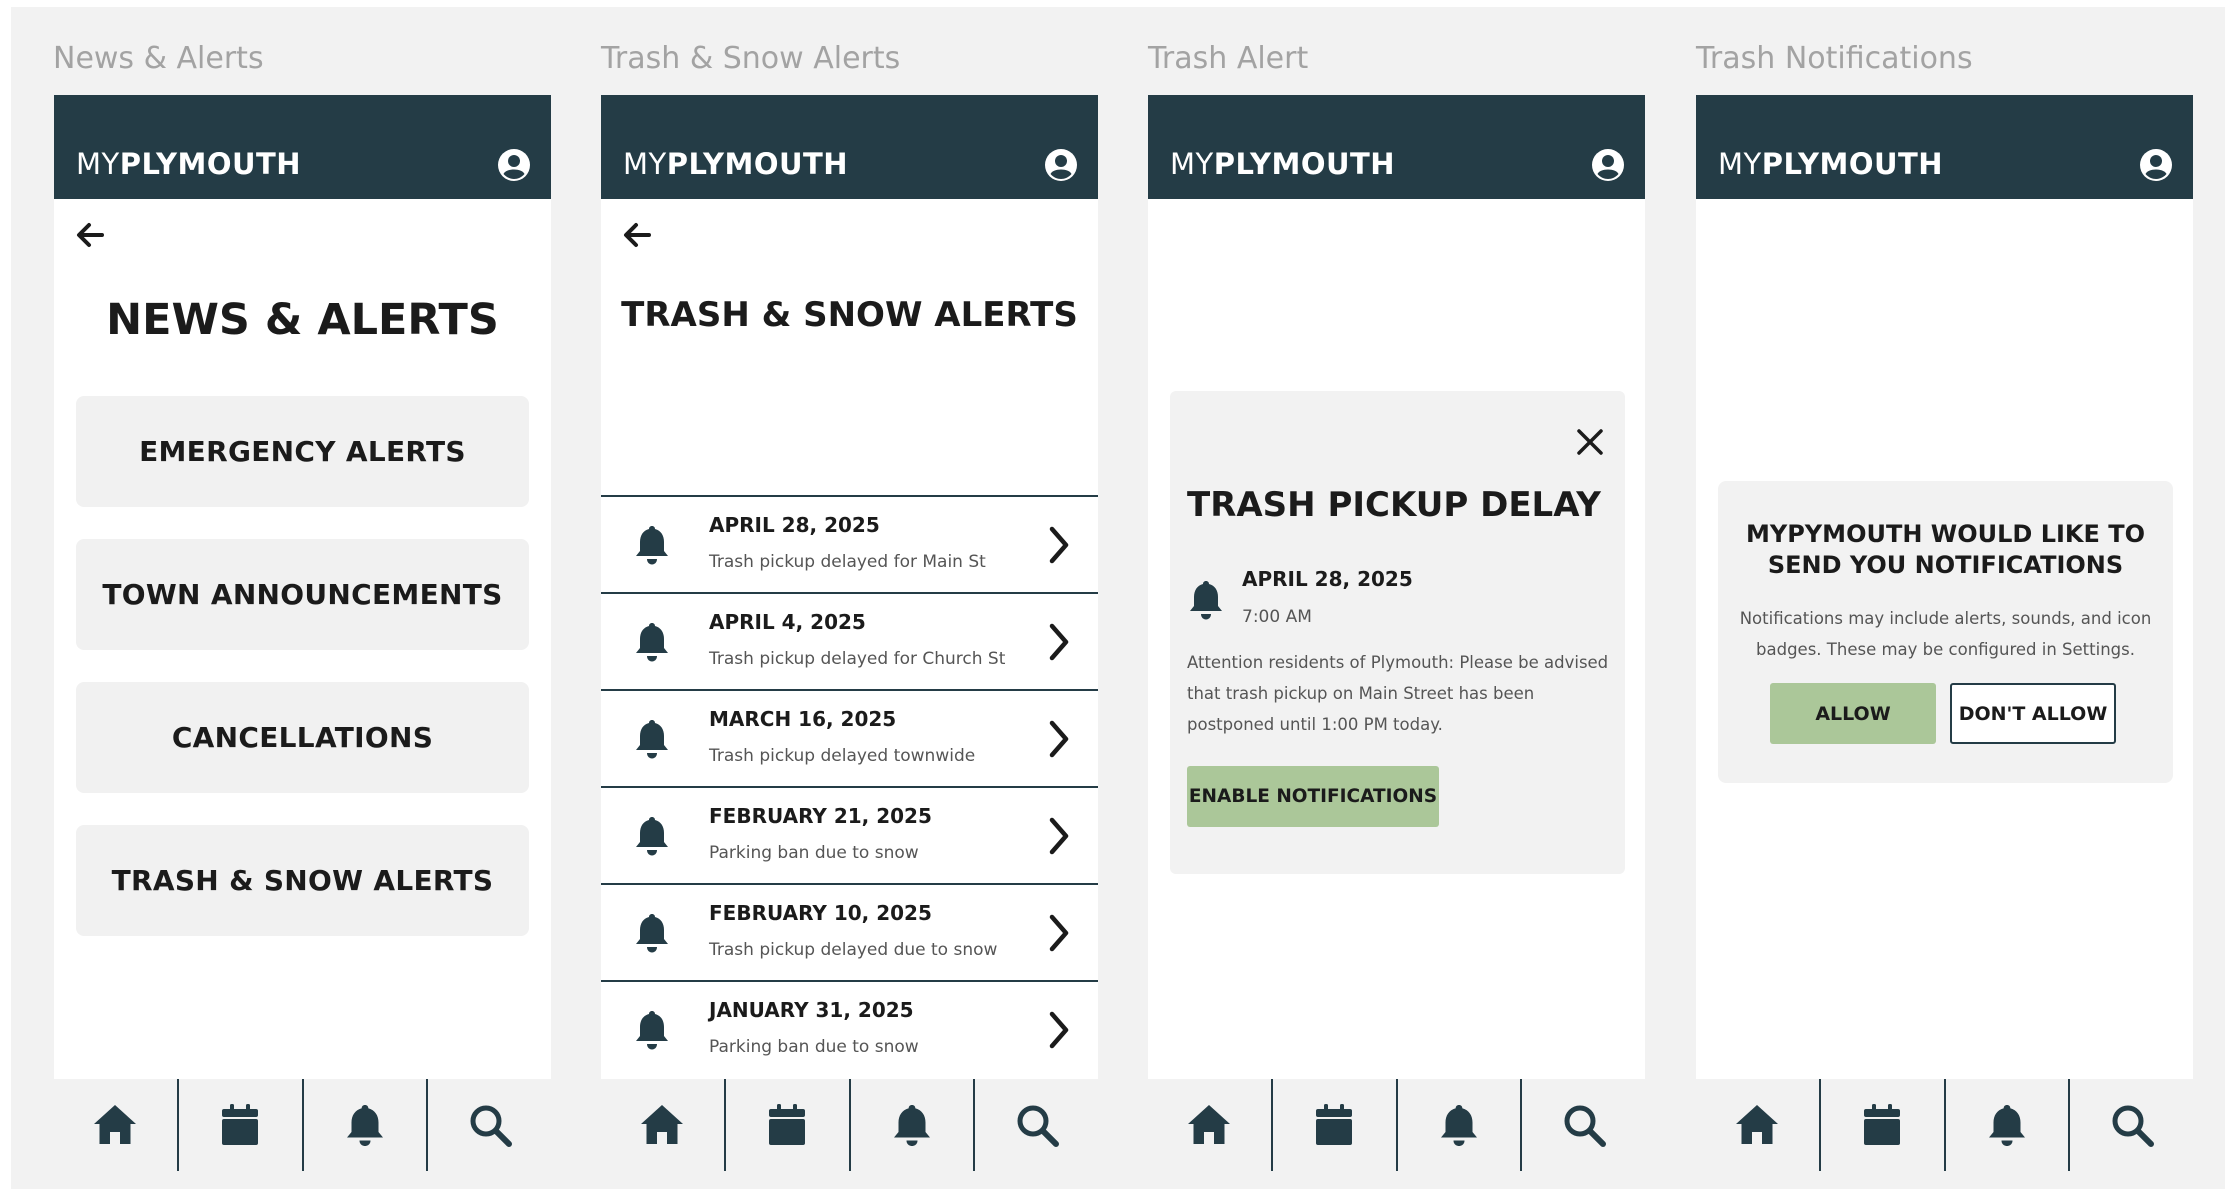  What do you see at coordinates (849, 1028) in the screenshot?
I see `alert-row: JANUARY 31, 2025 Parking ban due to snow` at bounding box center [849, 1028].